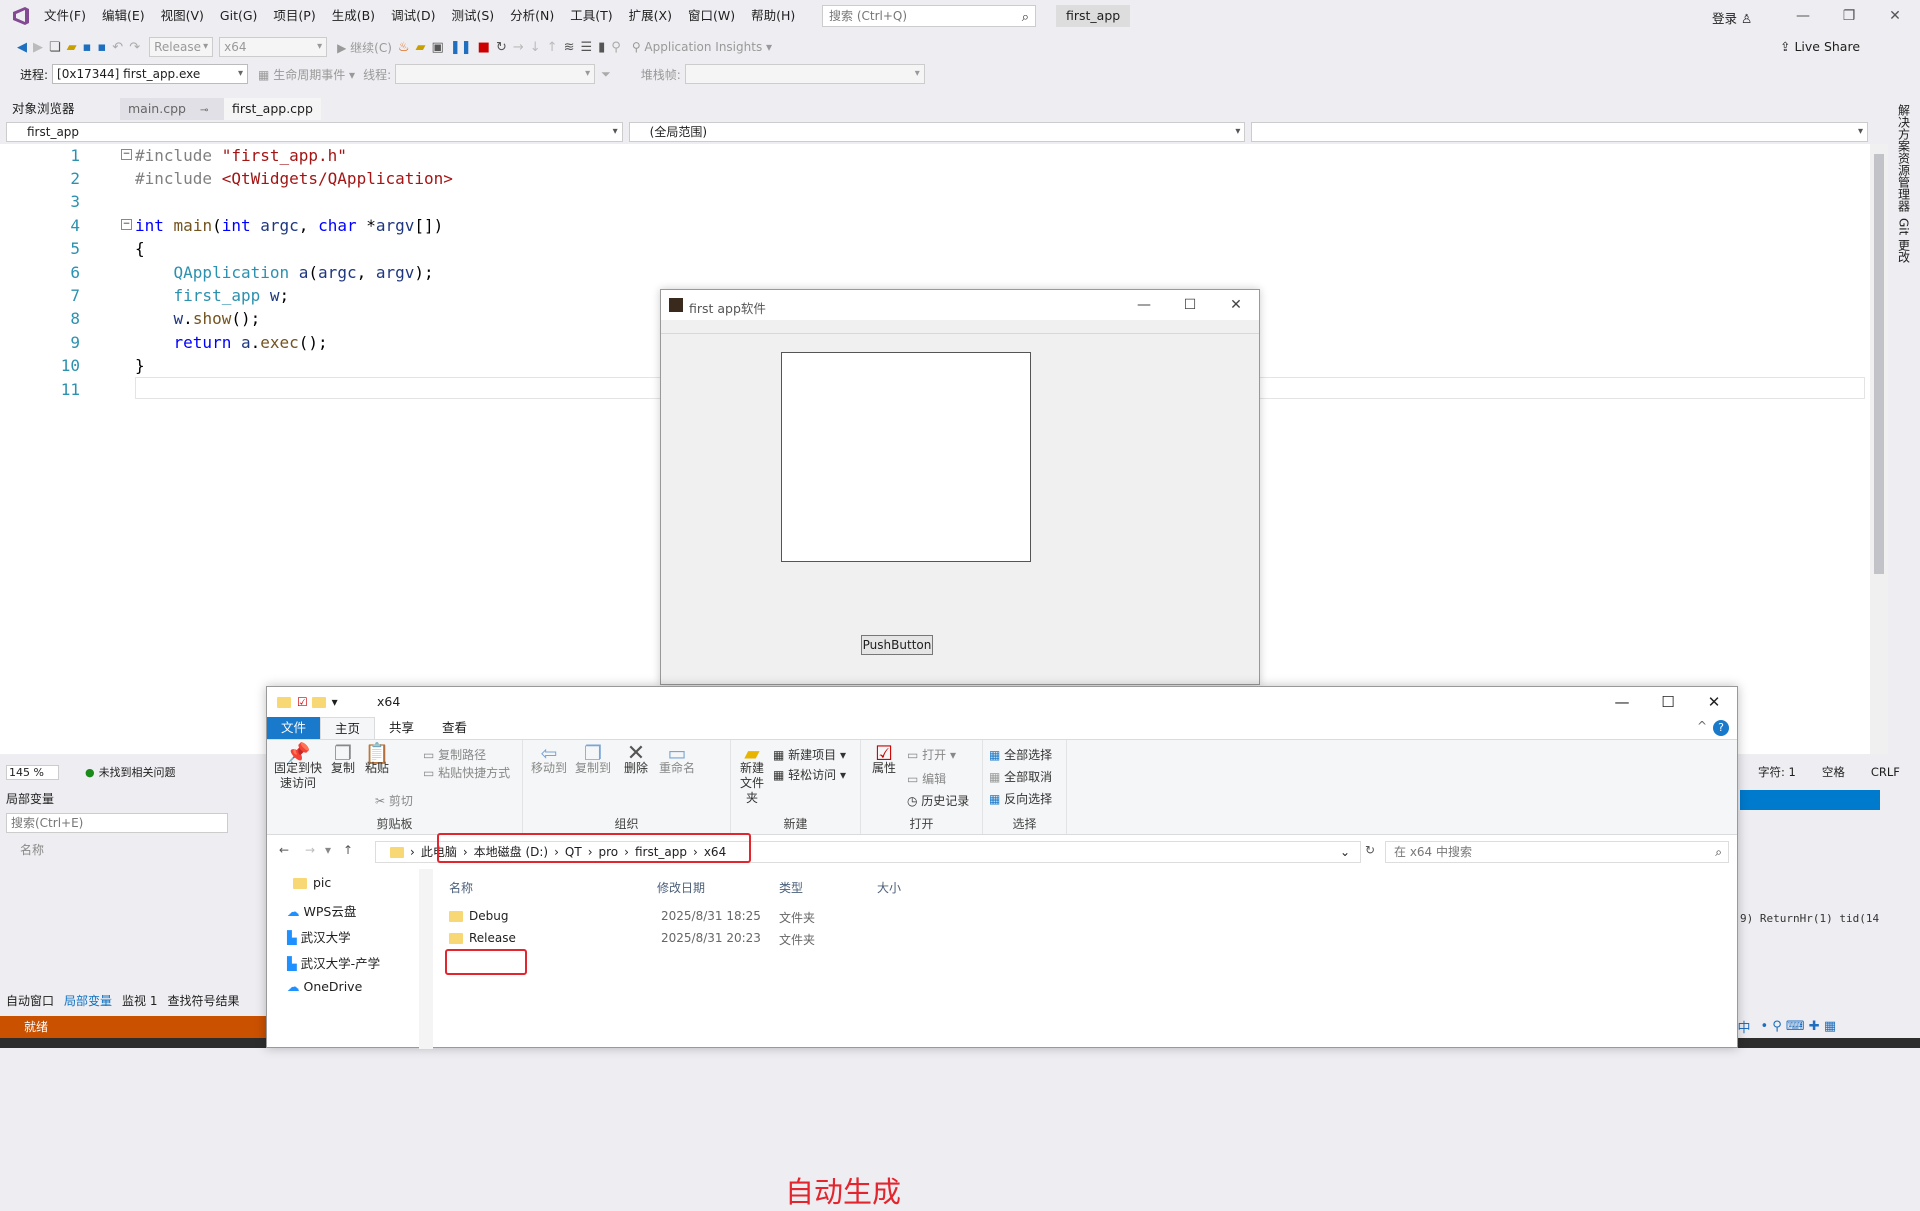 The width and height of the screenshot is (1920, 1211). What do you see at coordinates (139, 1000) in the screenshot?
I see `tab-watch: 监视 1` at bounding box center [139, 1000].